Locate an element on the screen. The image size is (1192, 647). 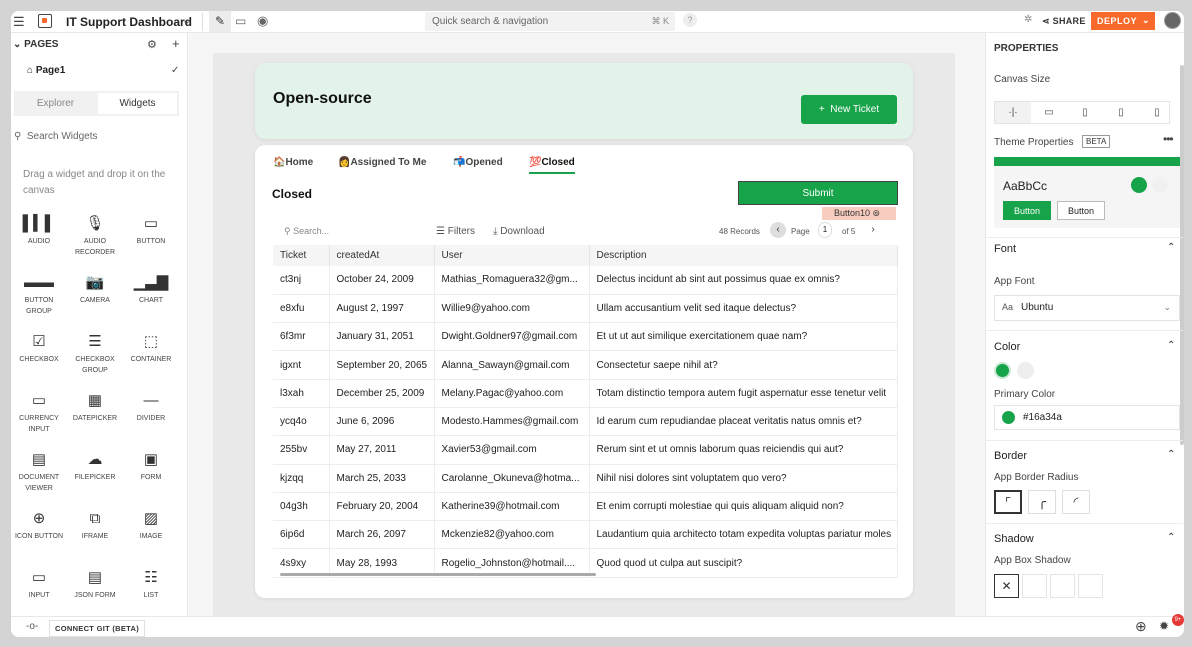
download-button: ⤓ Download is located at coordinates (519, 231).